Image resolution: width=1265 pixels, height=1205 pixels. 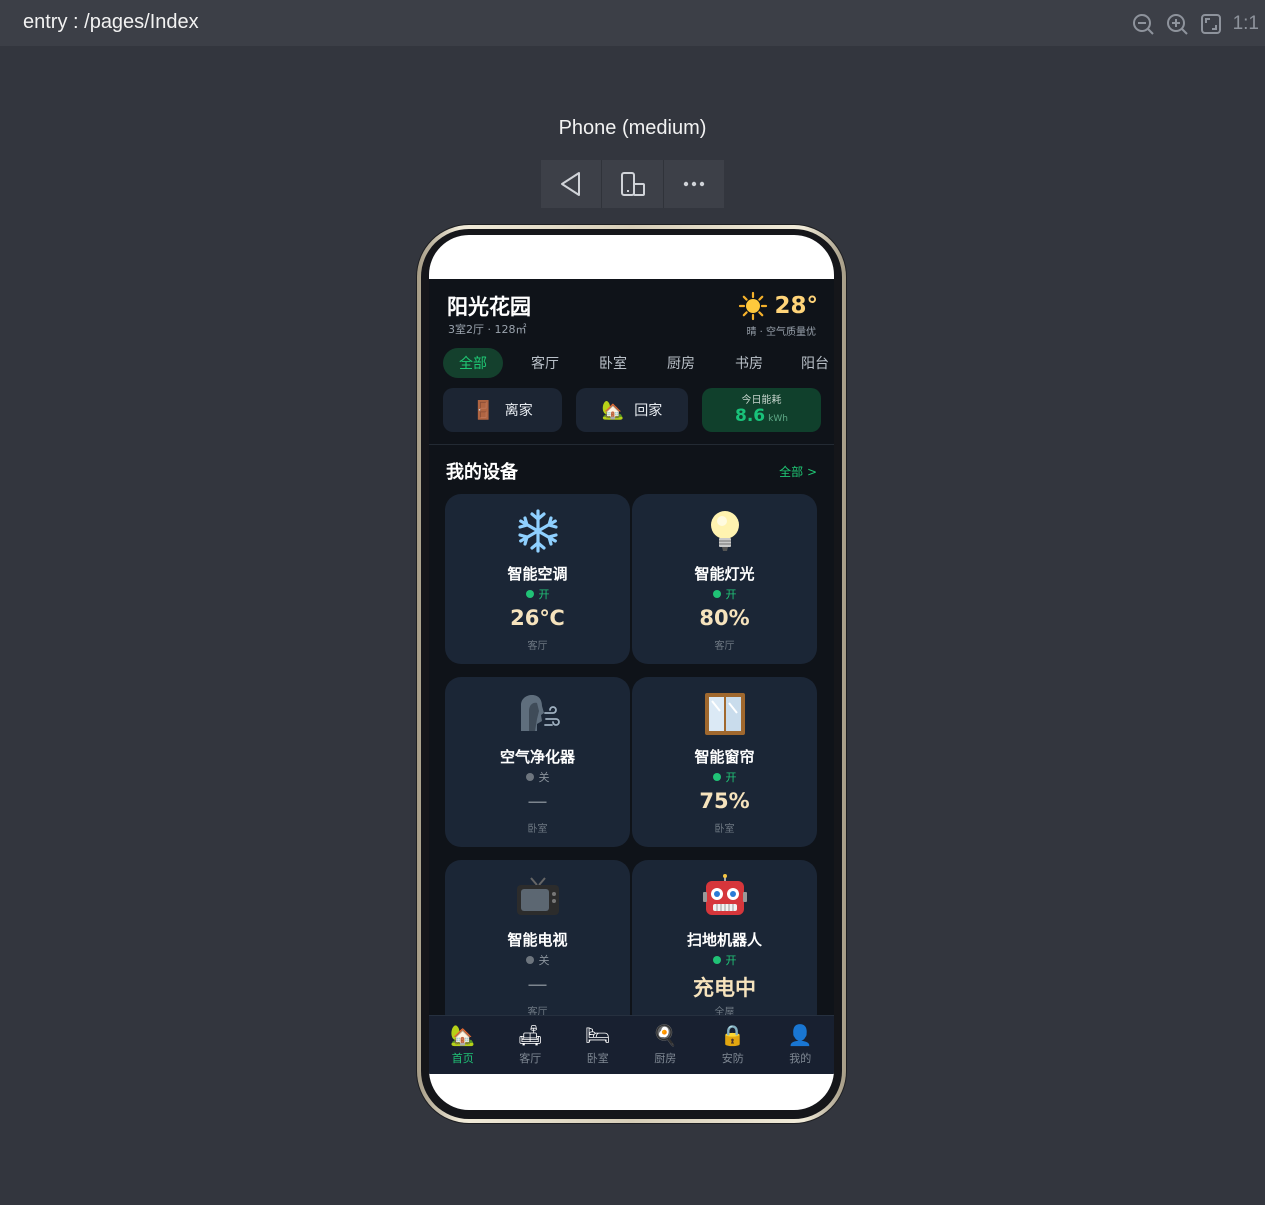 I want to click on leave-home-label: 离家, so click(x=518, y=411).